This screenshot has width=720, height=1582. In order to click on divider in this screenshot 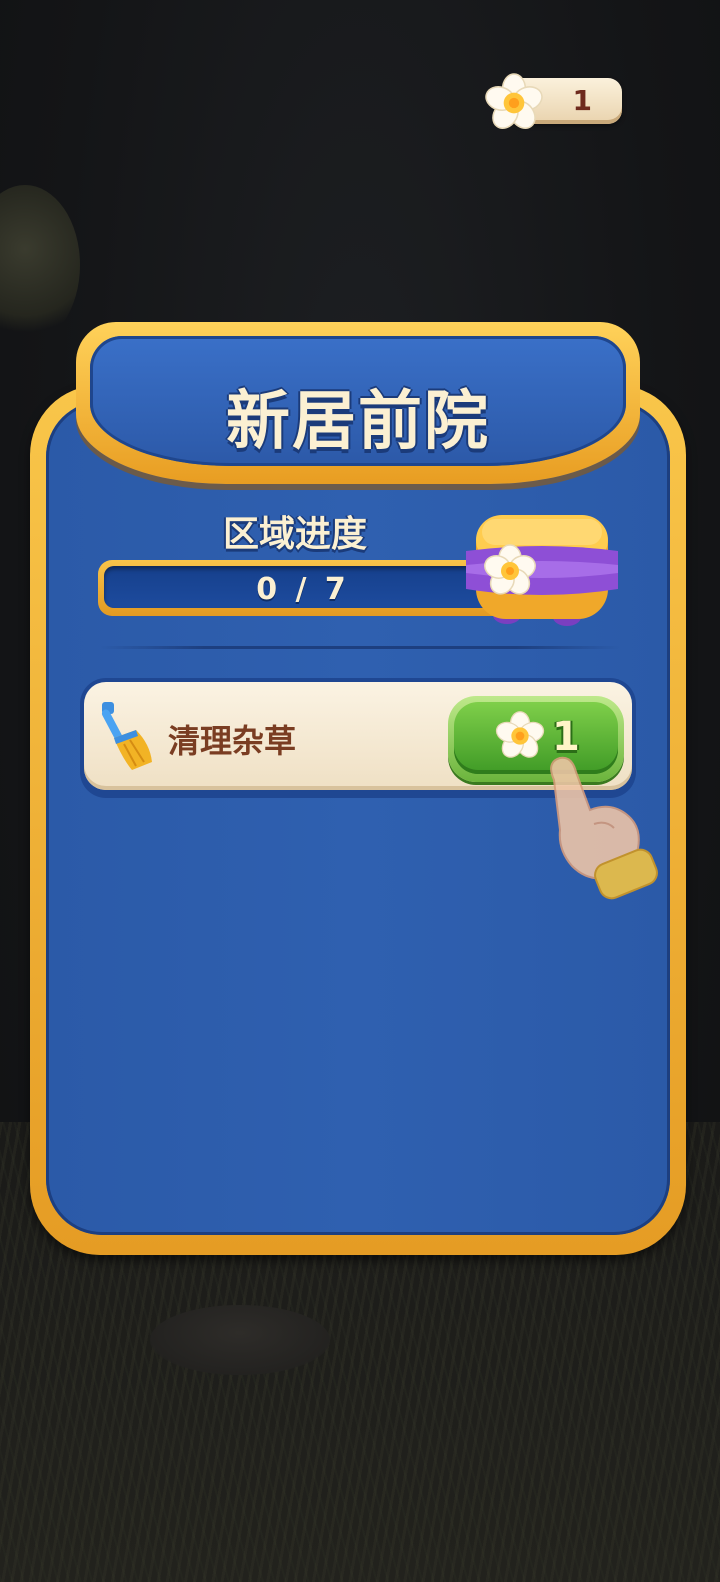, I will do `click(360, 647)`.